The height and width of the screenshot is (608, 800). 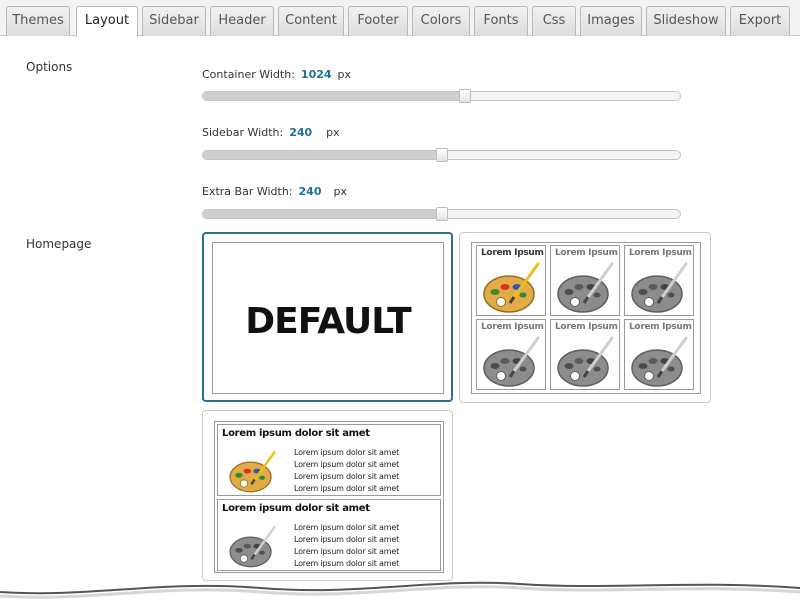 I want to click on tab-layout: Layout, so click(x=107, y=21).